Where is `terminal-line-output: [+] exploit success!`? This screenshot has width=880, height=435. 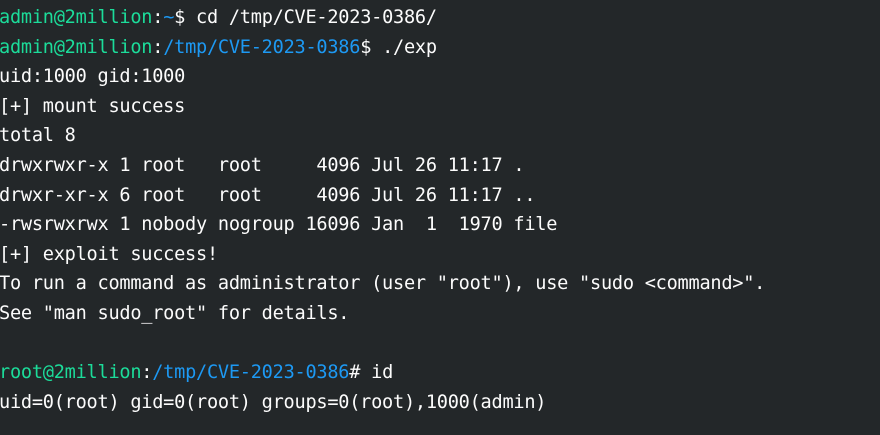
terminal-line-output: [+] exploit success! is located at coordinates (109, 254).